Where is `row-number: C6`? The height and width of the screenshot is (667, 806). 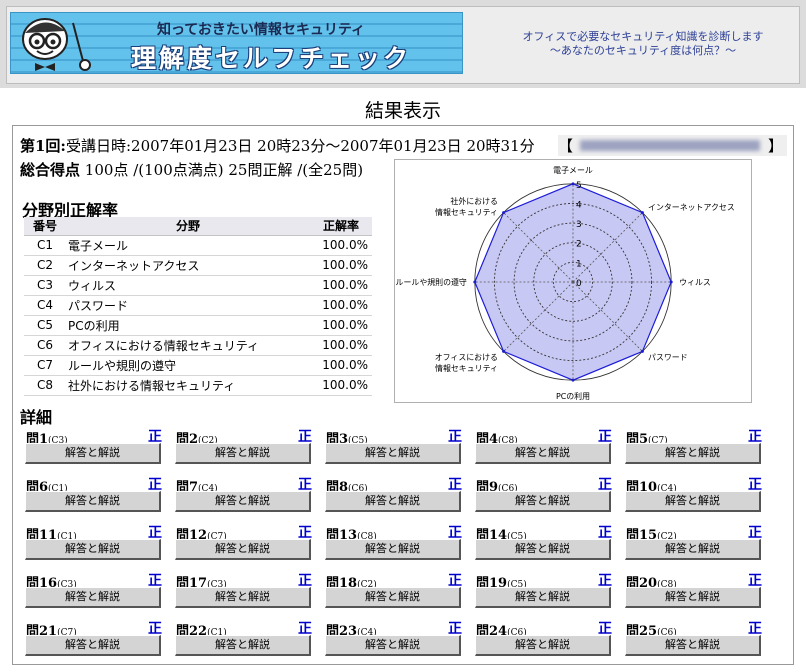
row-number: C6 is located at coordinates (45, 345).